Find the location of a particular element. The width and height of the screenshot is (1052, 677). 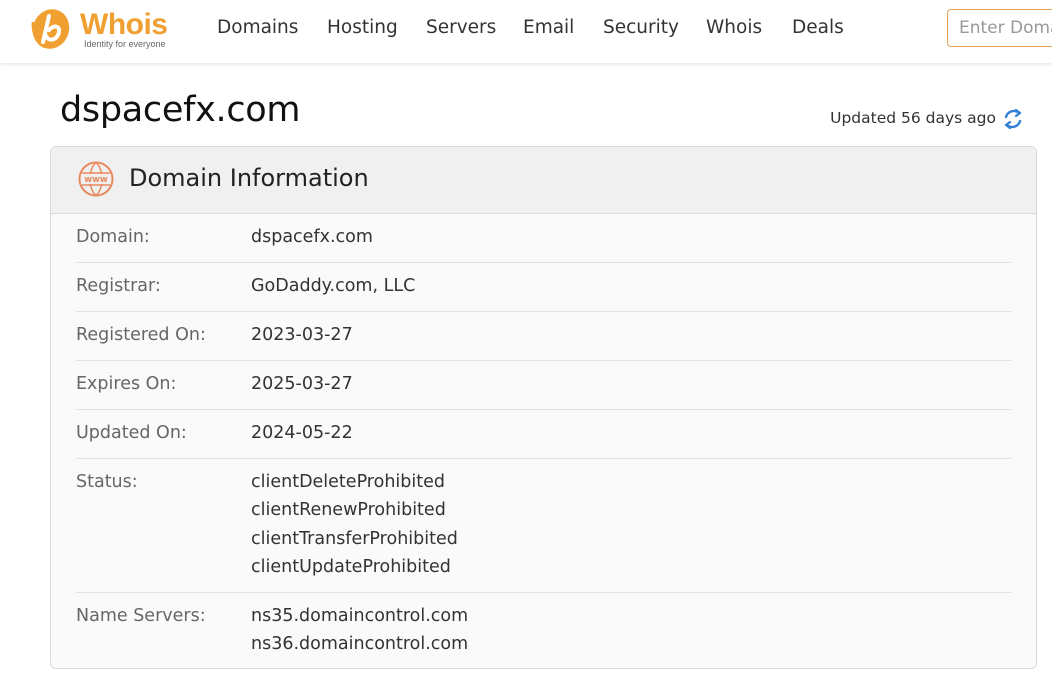

nav-servers: Servers is located at coordinates (461, 27).